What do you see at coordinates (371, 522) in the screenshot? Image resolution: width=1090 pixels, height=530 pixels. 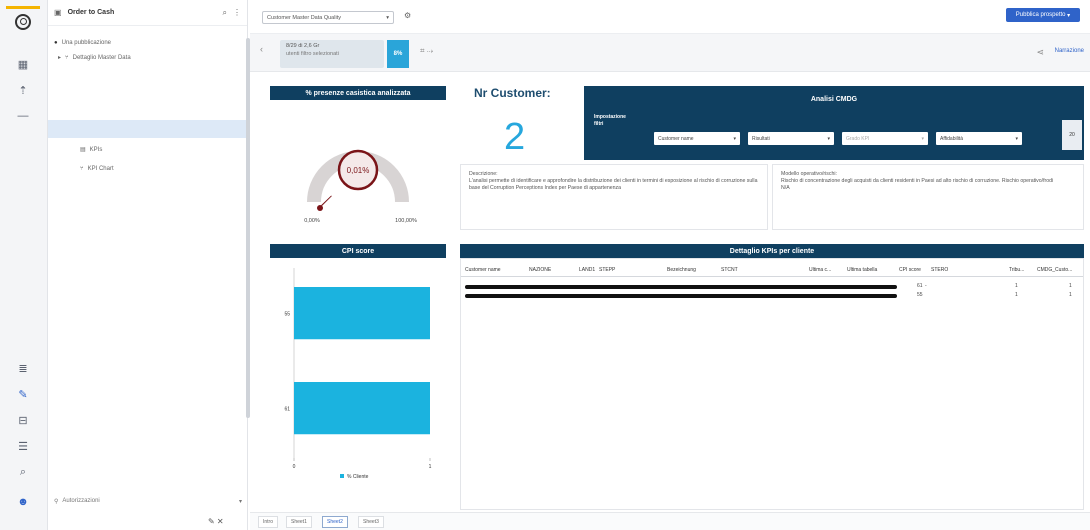 I see `sheet-tab: Sheet3` at bounding box center [371, 522].